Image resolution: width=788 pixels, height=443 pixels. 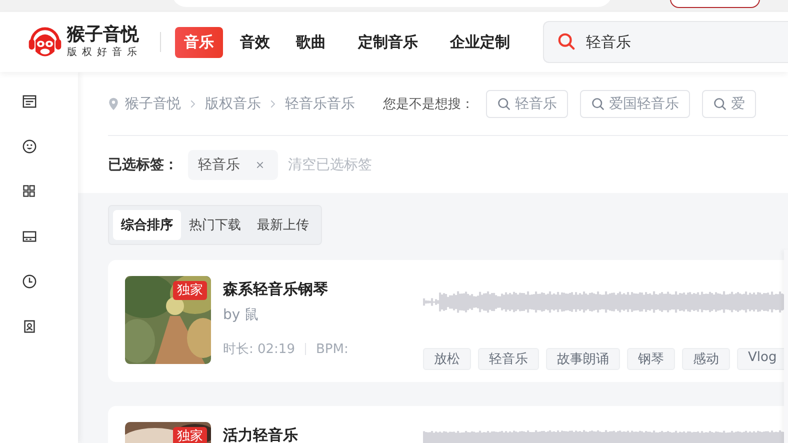 I want to click on track-author: by 鼠, so click(x=241, y=315).